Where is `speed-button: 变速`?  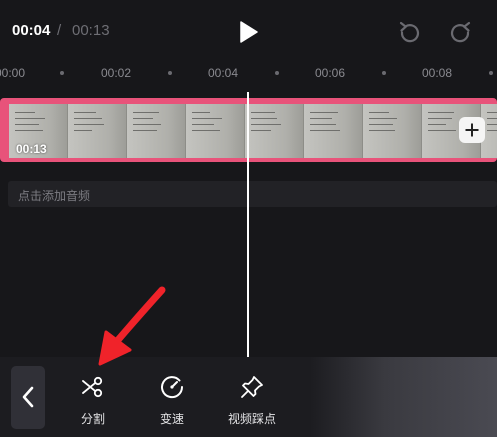
speed-button: 变速 is located at coordinates (172, 399).